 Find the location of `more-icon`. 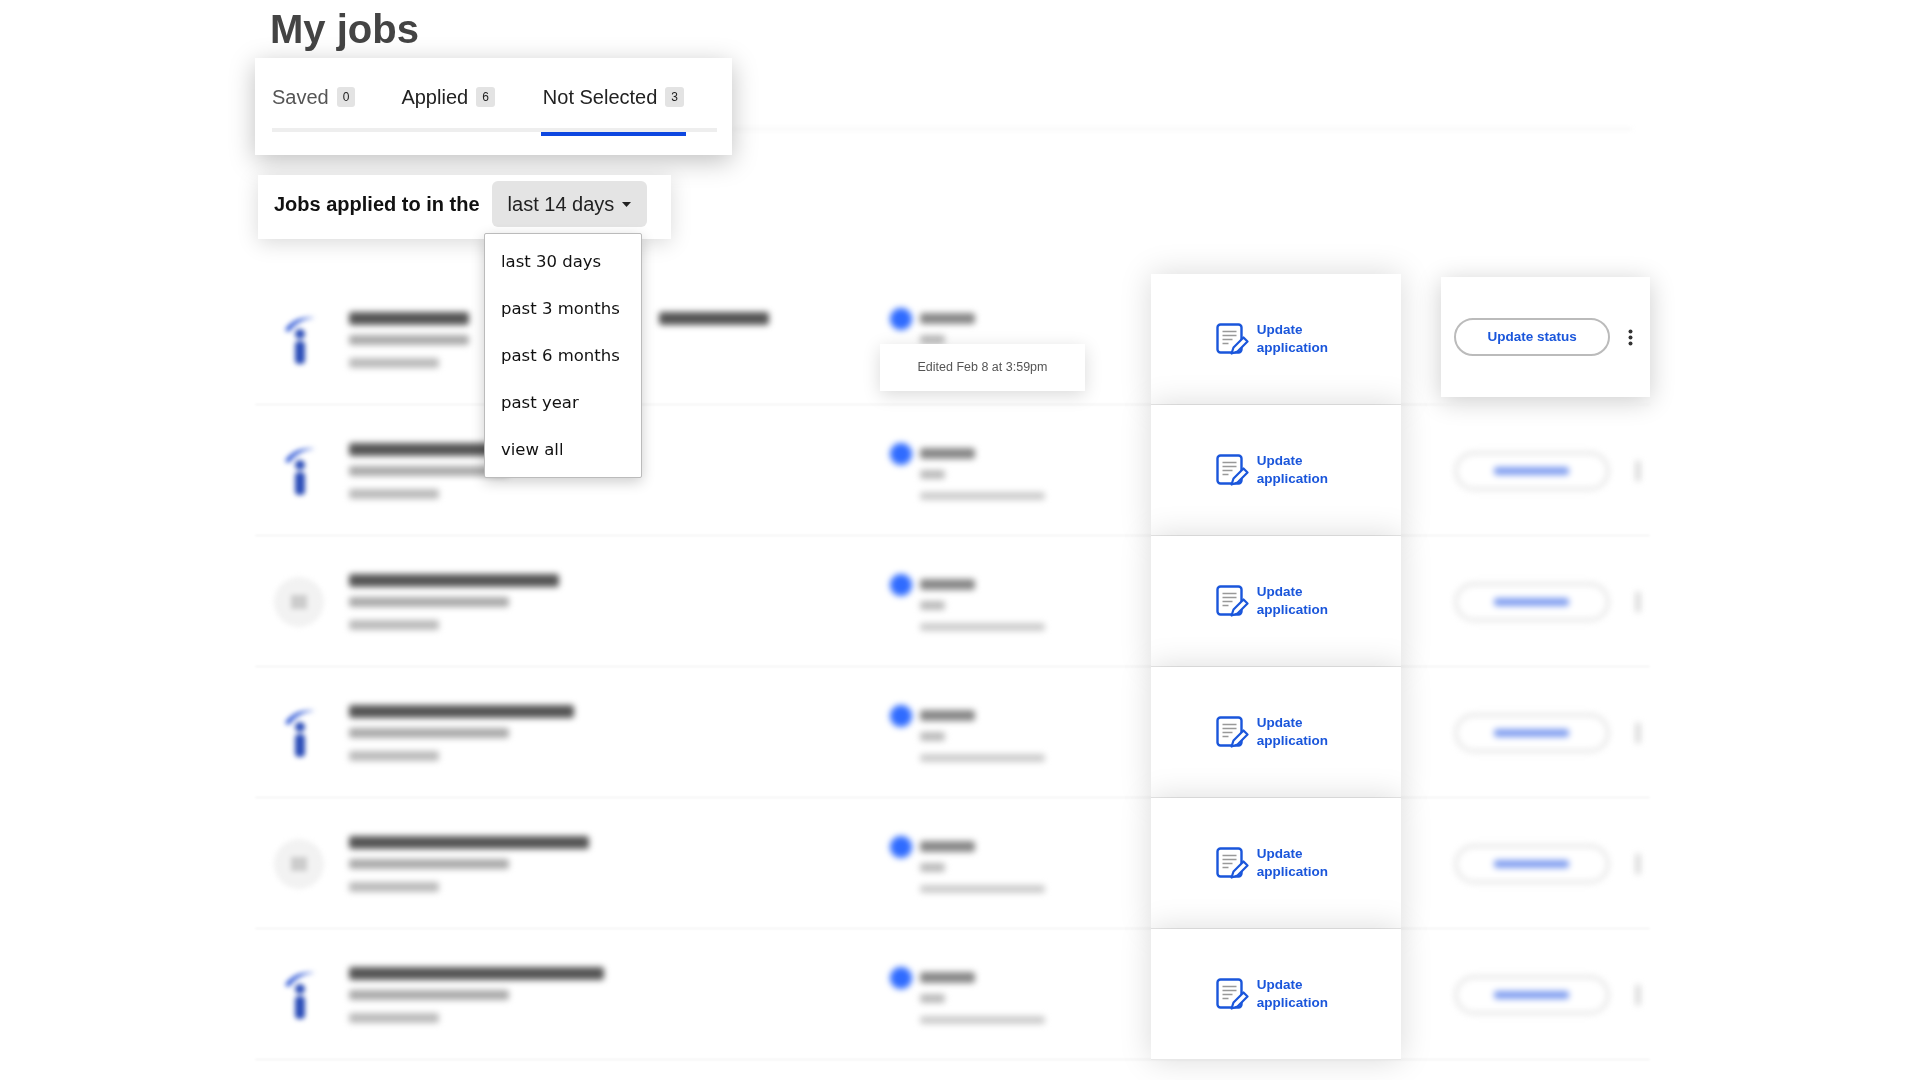

more-icon is located at coordinates (1631, 337).